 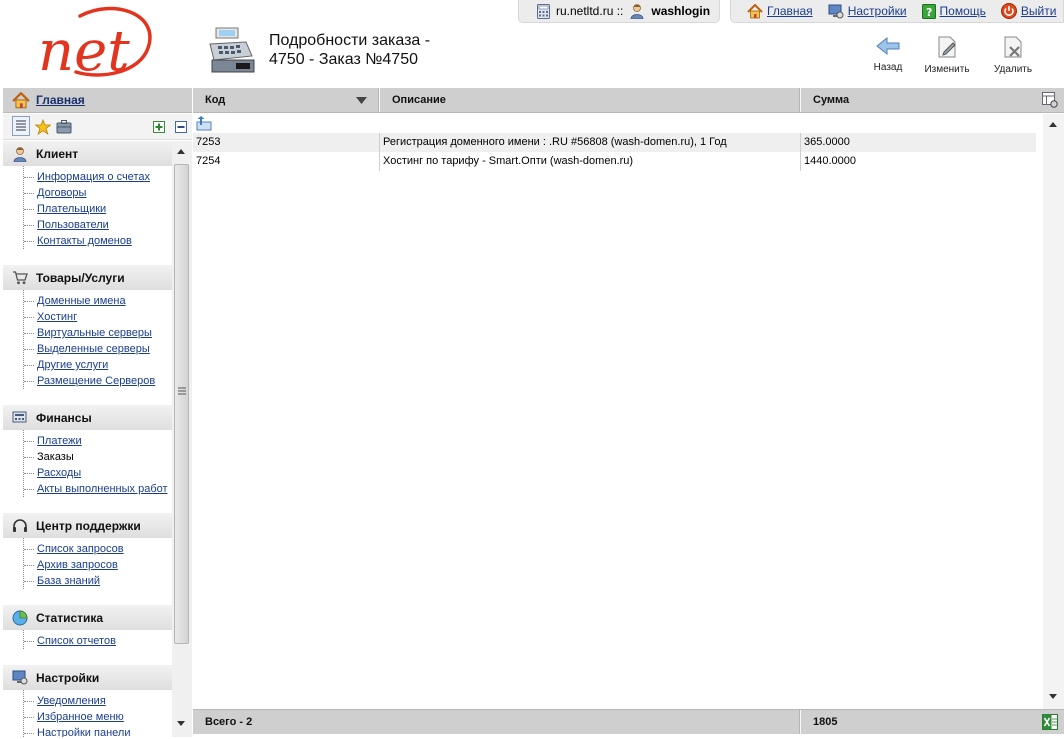 What do you see at coordinates (1013, 47) in the screenshot?
I see `delete-document-icon` at bounding box center [1013, 47].